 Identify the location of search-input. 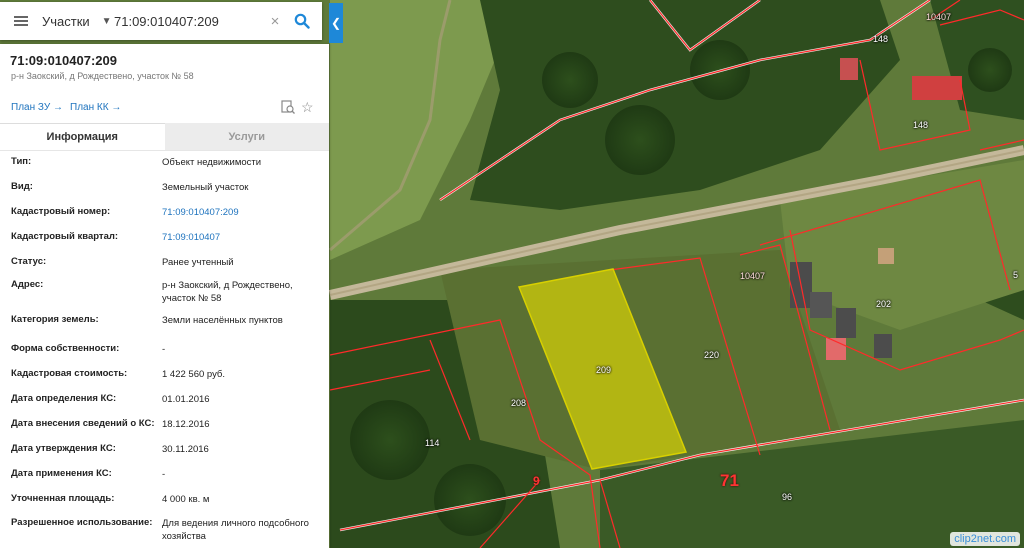
(189, 21).